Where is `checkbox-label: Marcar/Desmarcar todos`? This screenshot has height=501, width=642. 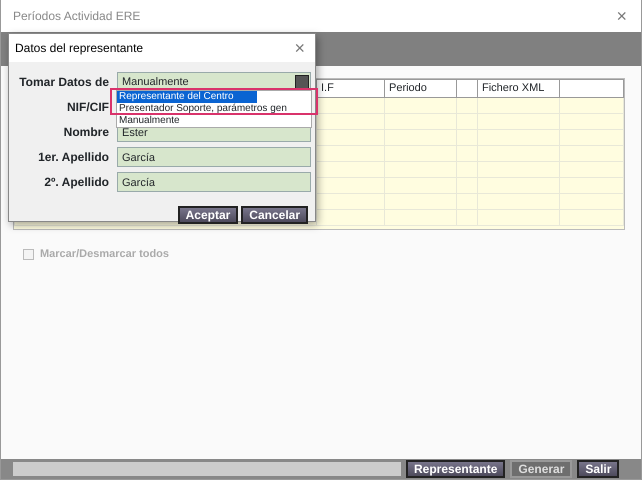
checkbox-label: Marcar/Desmarcar todos is located at coordinates (105, 254).